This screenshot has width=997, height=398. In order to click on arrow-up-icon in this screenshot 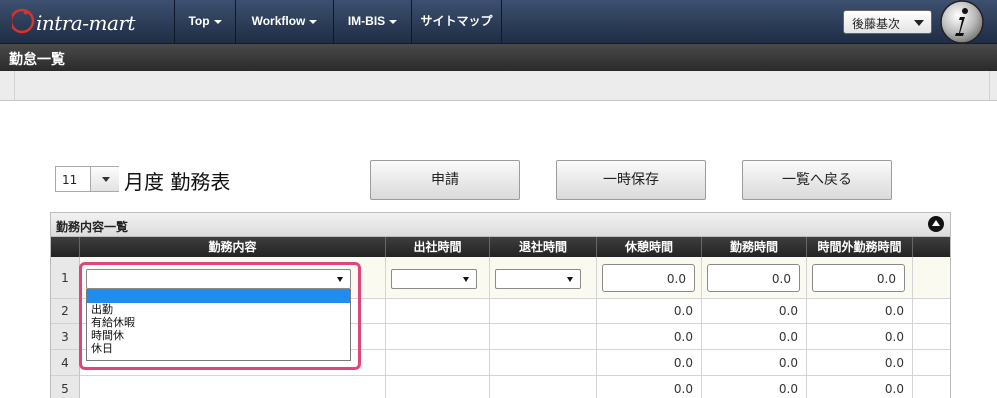, I will do `click(936, 223)`.